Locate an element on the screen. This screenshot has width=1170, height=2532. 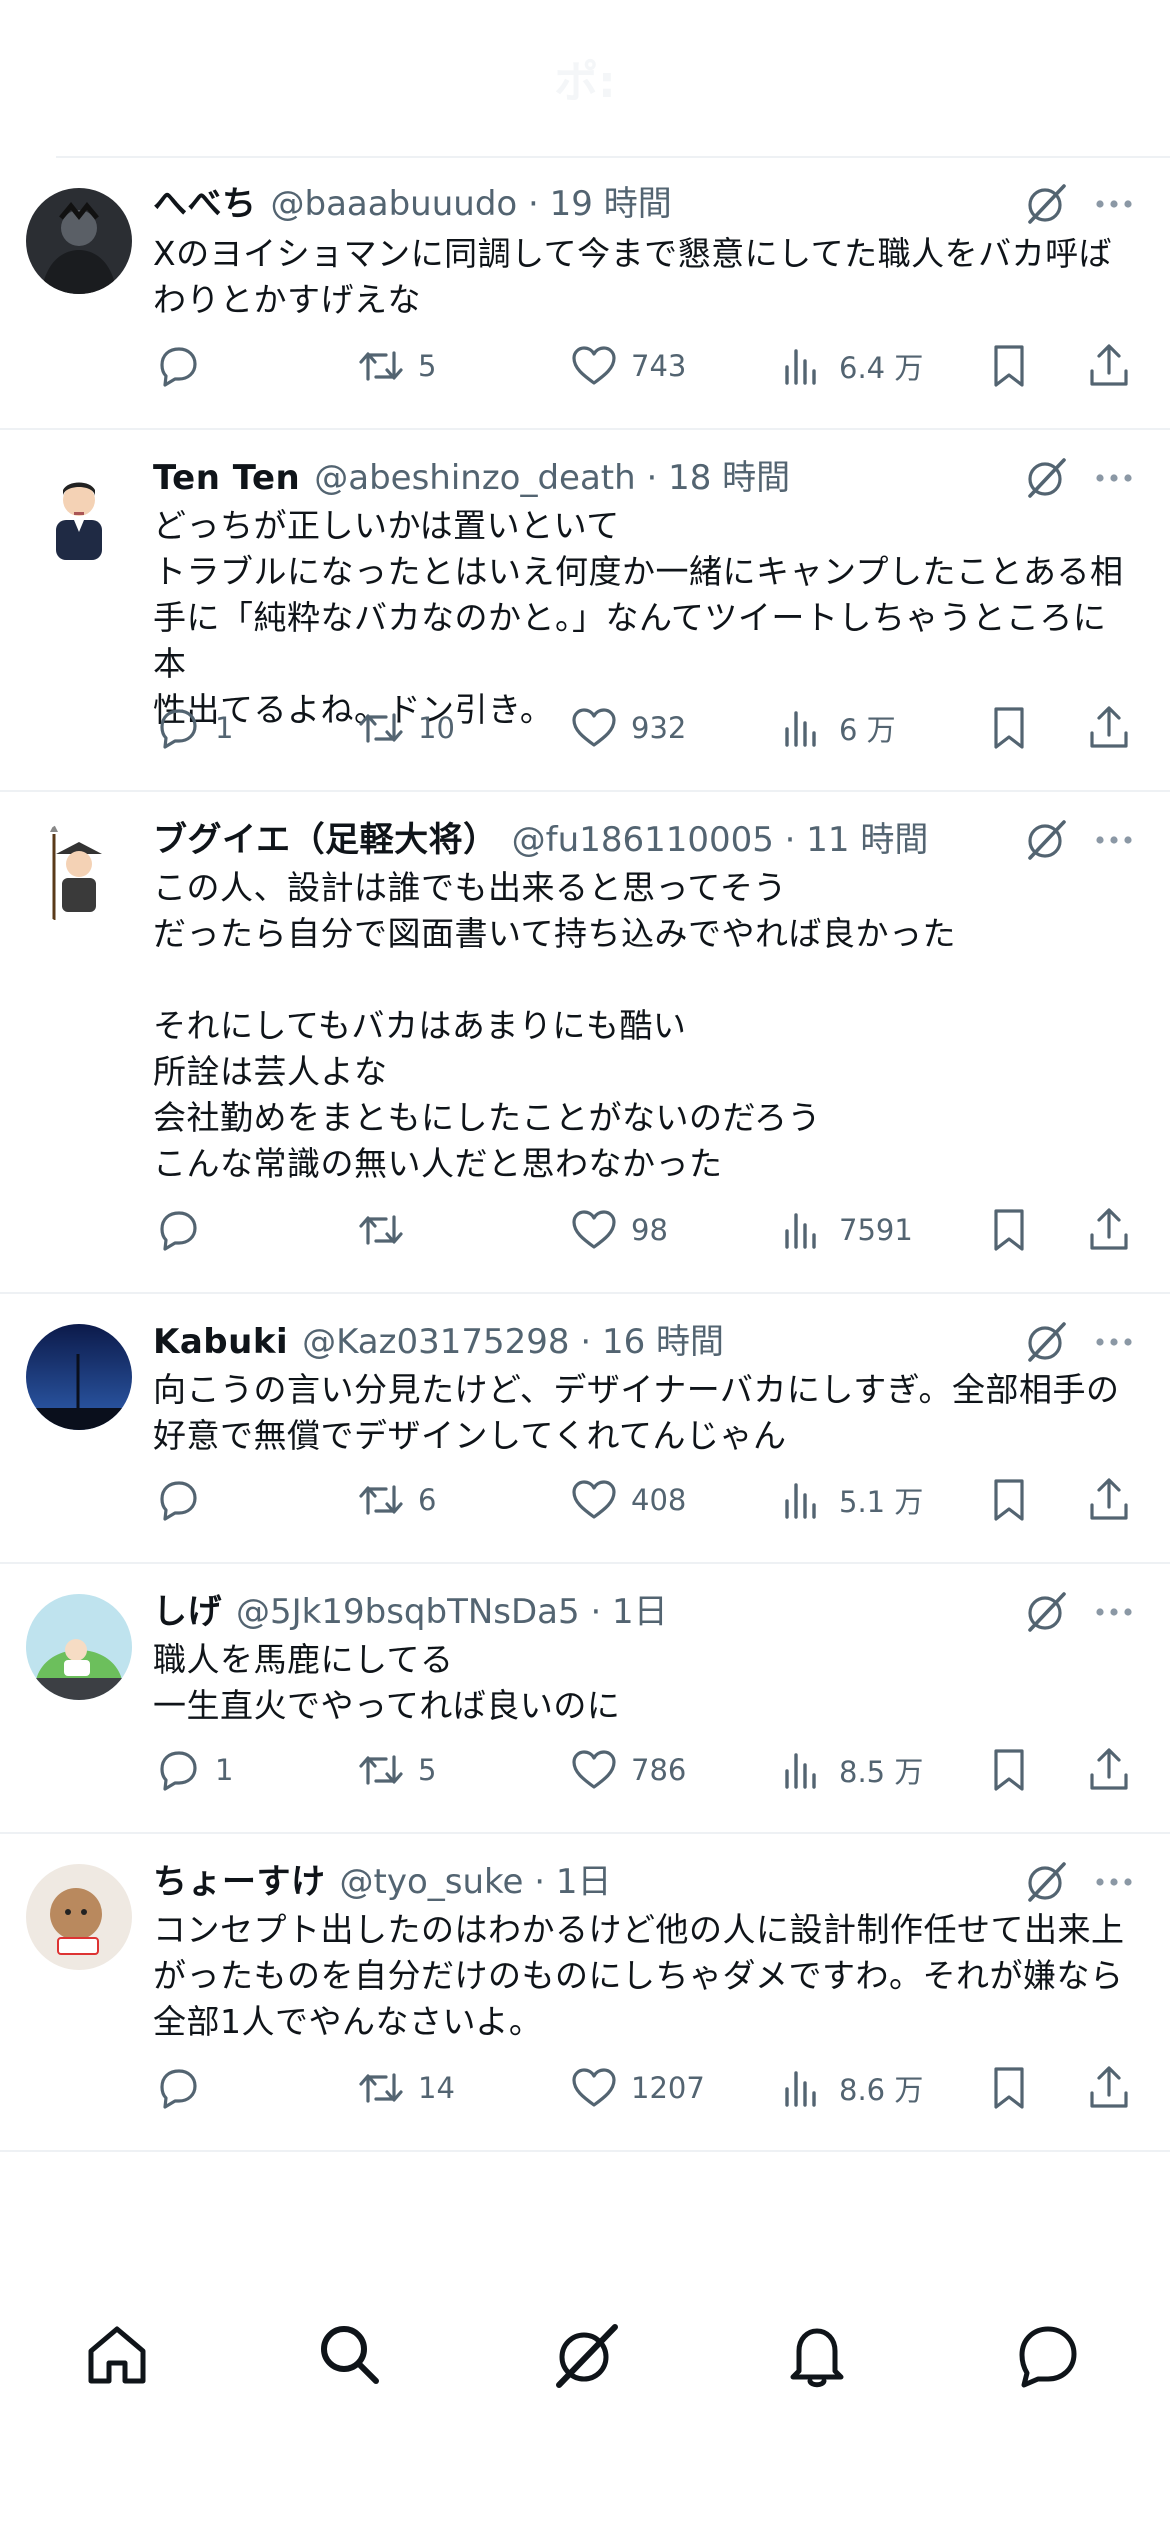
views-button: 7591 is located at coordinates (845, 1230).